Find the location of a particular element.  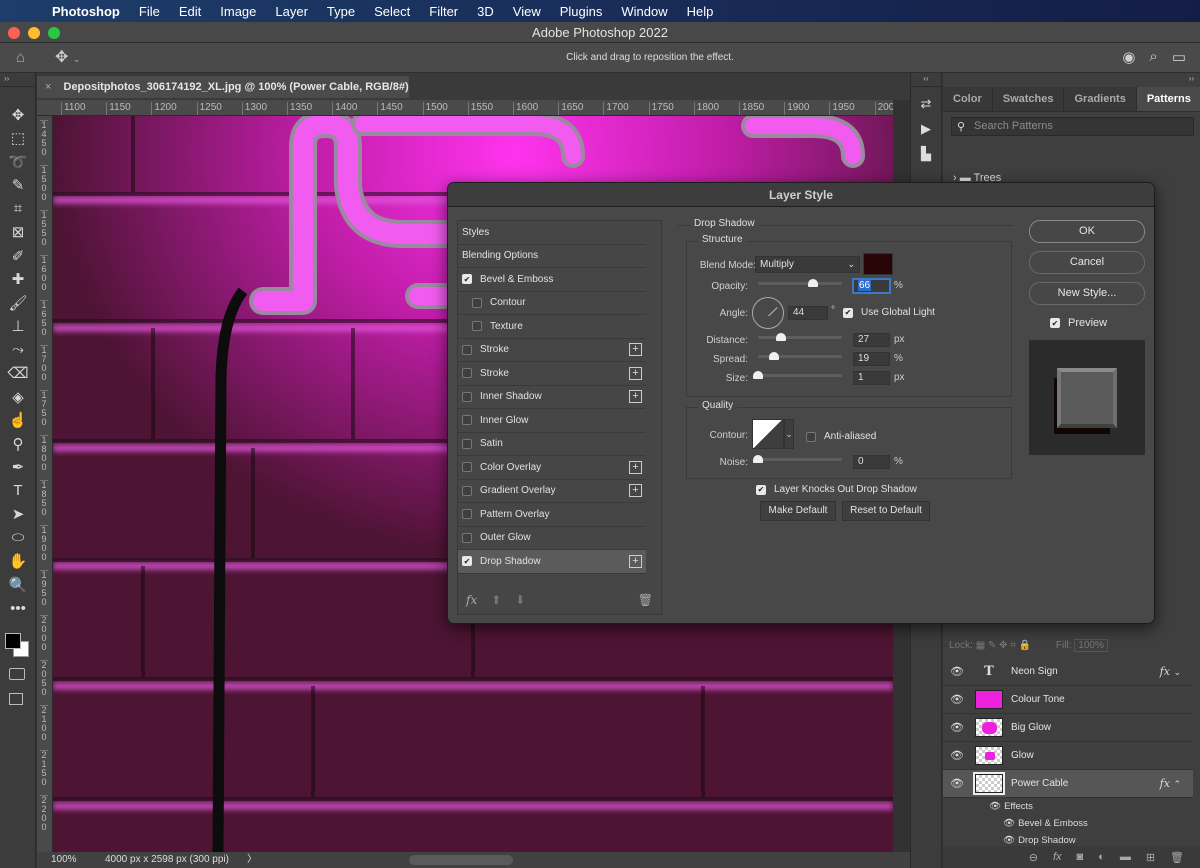

layer-row: 👁 T Neon Sign fx ⌄ is located at coordinates (1068, 672).